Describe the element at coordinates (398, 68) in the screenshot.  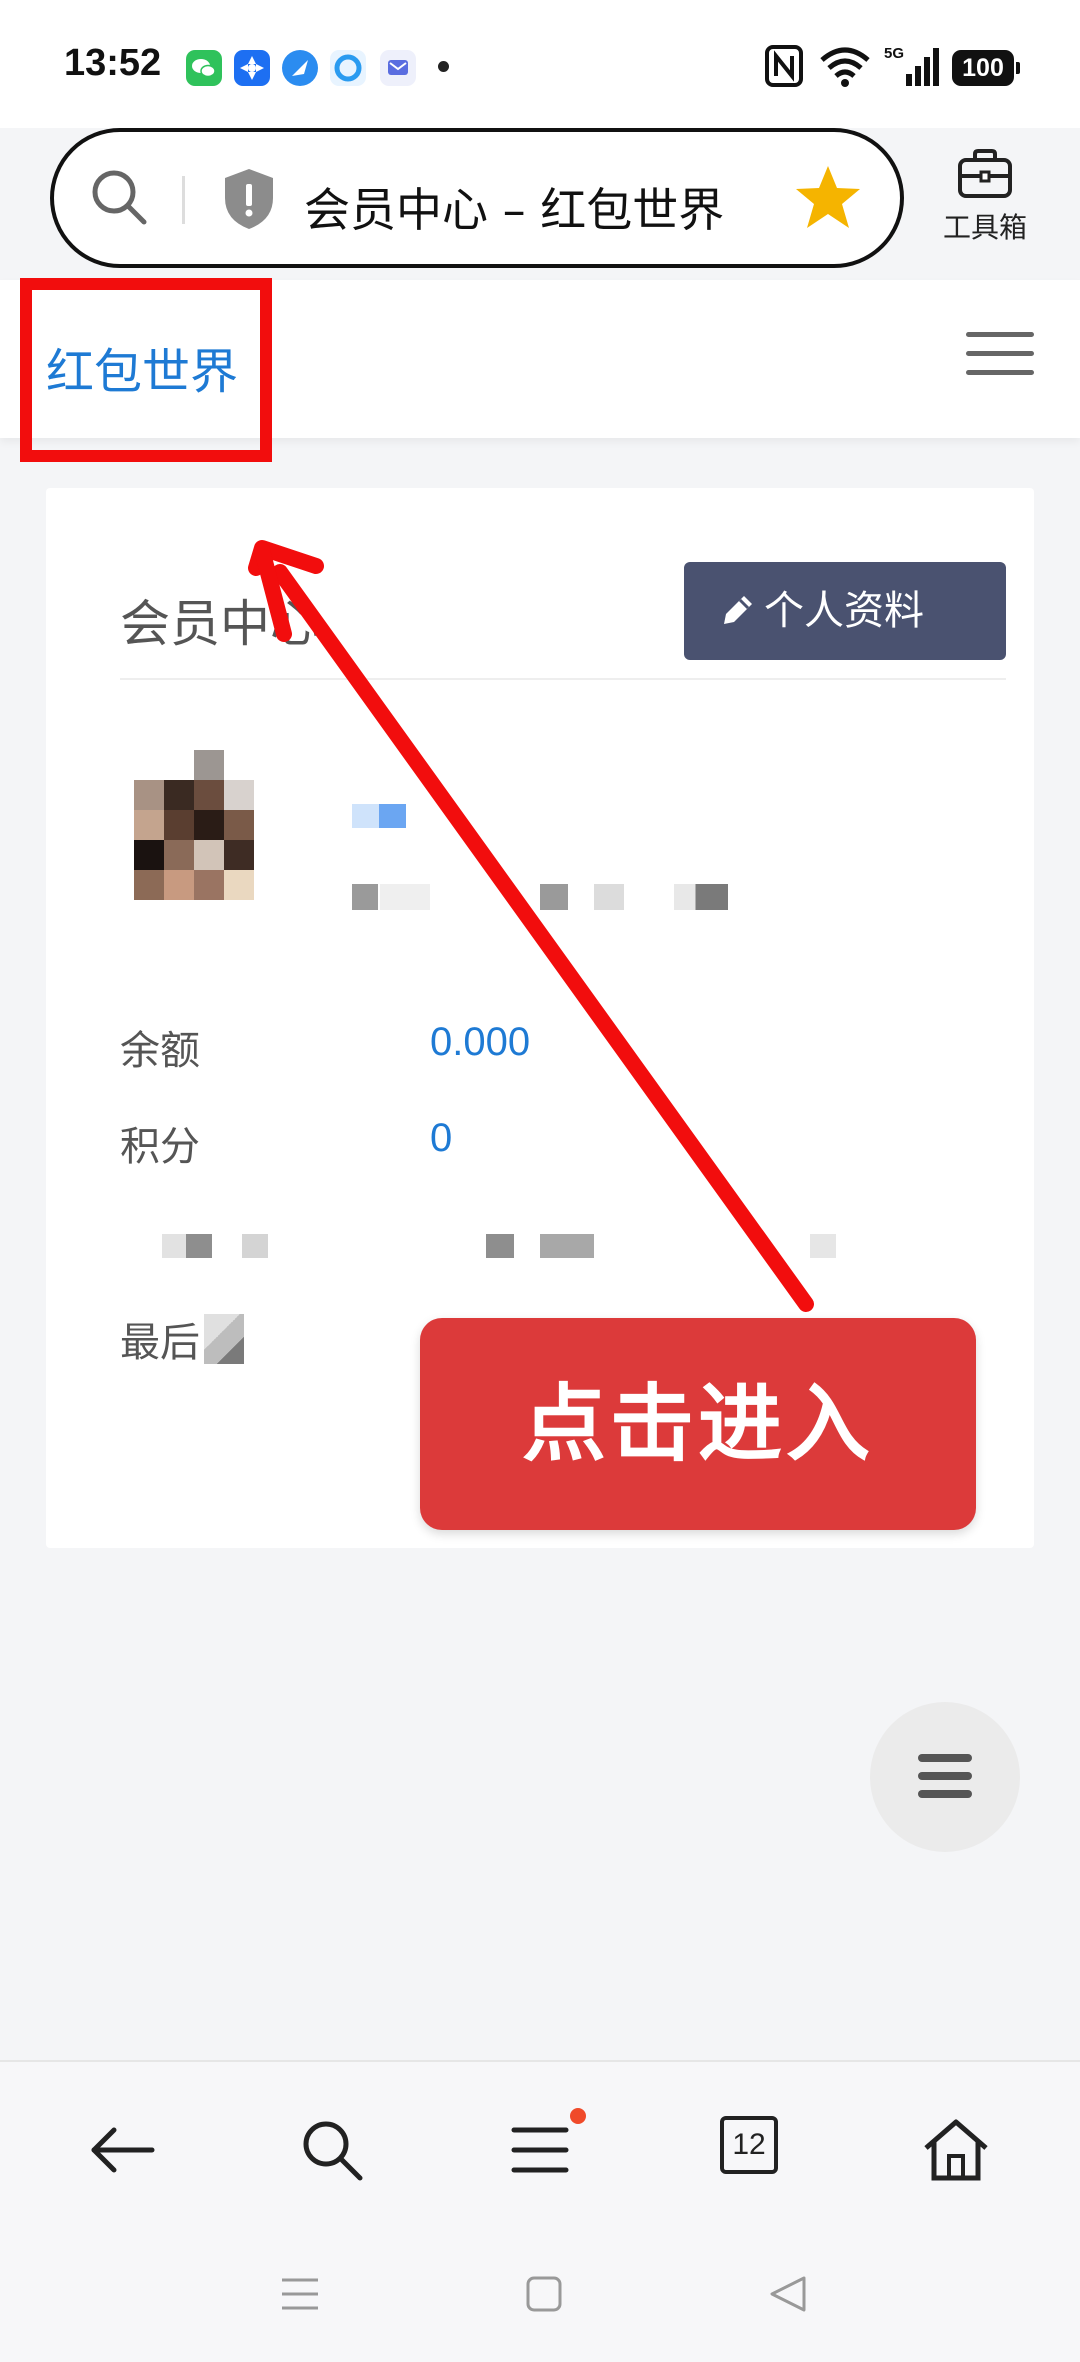
I see `message-icon` at that location.